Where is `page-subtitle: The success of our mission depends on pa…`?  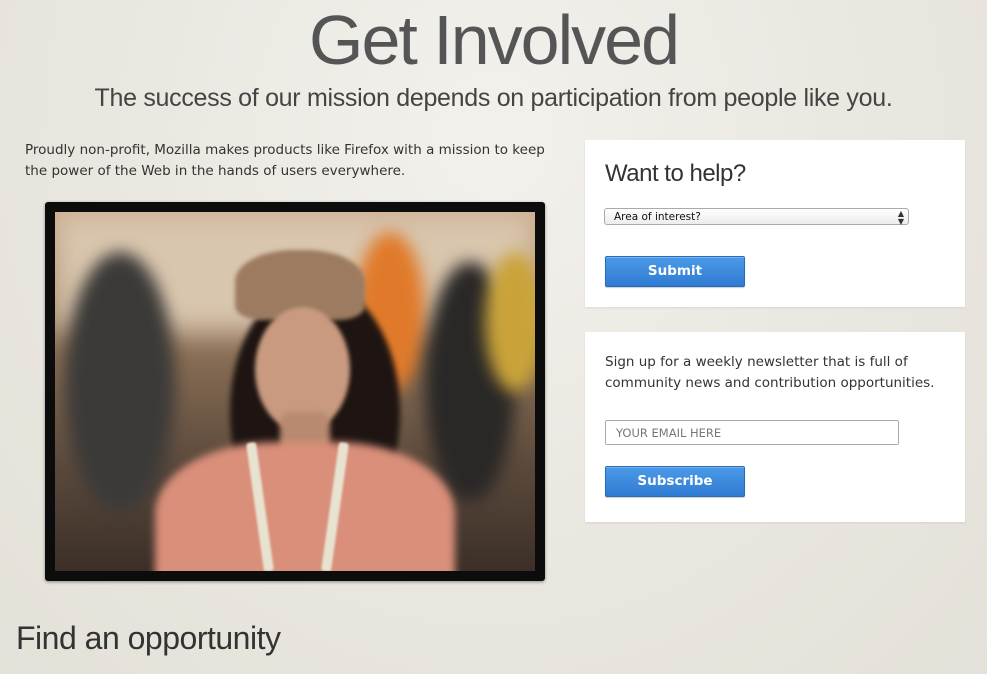
page-subtitle: The success of our mission depends on pa… is located at coordinates (493, 98).